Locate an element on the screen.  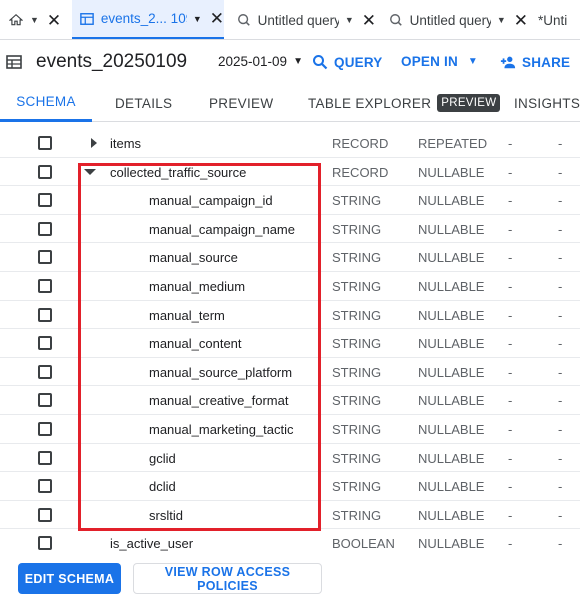
schema-row: manual_term STRING NULLABLE - - is located at coordinates (290, 315).